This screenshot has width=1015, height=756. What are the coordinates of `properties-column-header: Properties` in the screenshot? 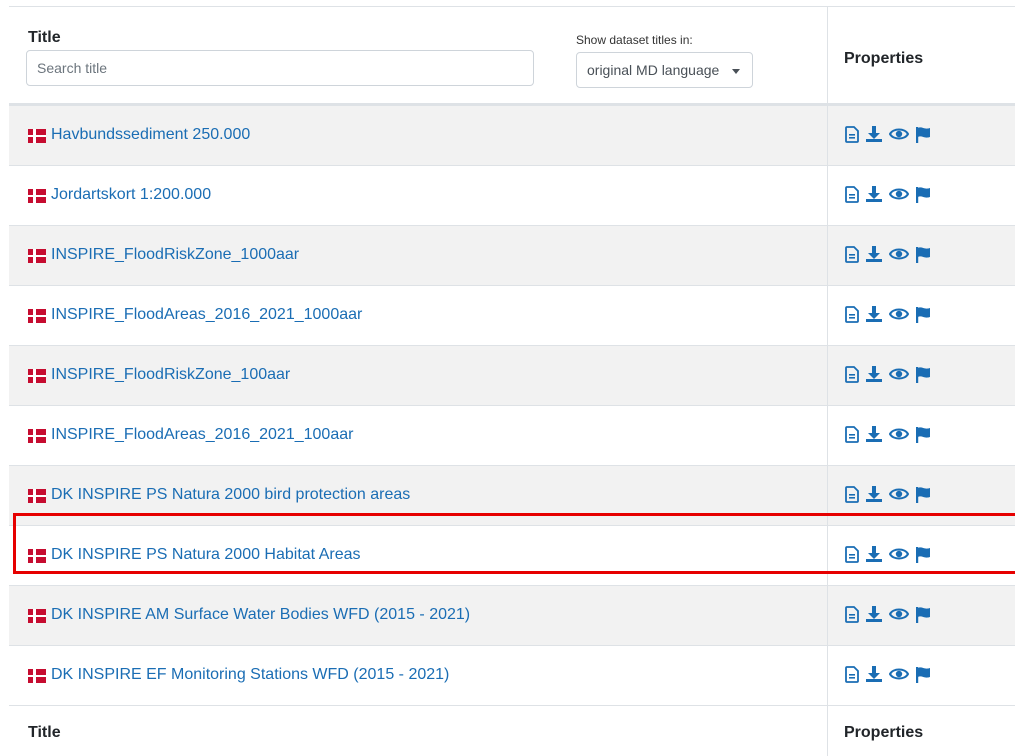 It's located at (884, 58).